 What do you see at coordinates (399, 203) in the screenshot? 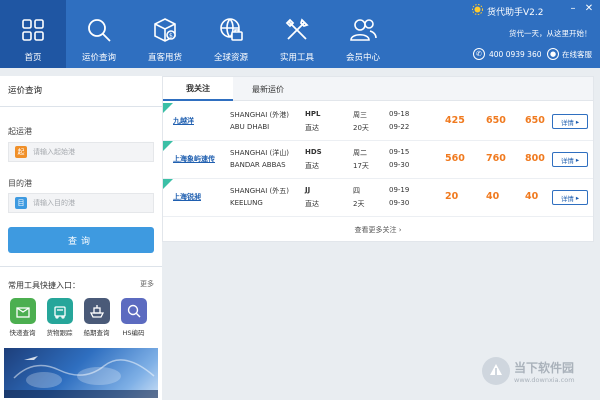
I see `valid-to: 09-30` at bounding box center [399, 203].